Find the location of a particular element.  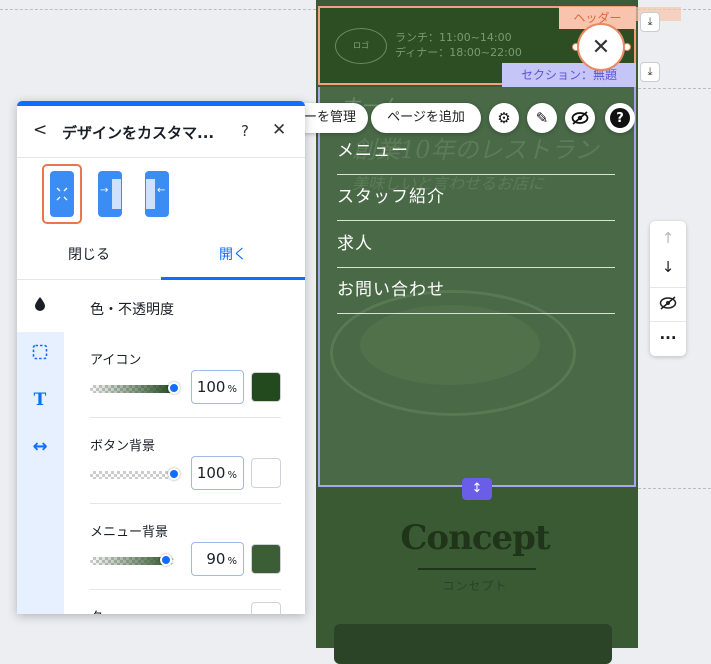

icon-color-swatch is located at coordinates (266, 387).